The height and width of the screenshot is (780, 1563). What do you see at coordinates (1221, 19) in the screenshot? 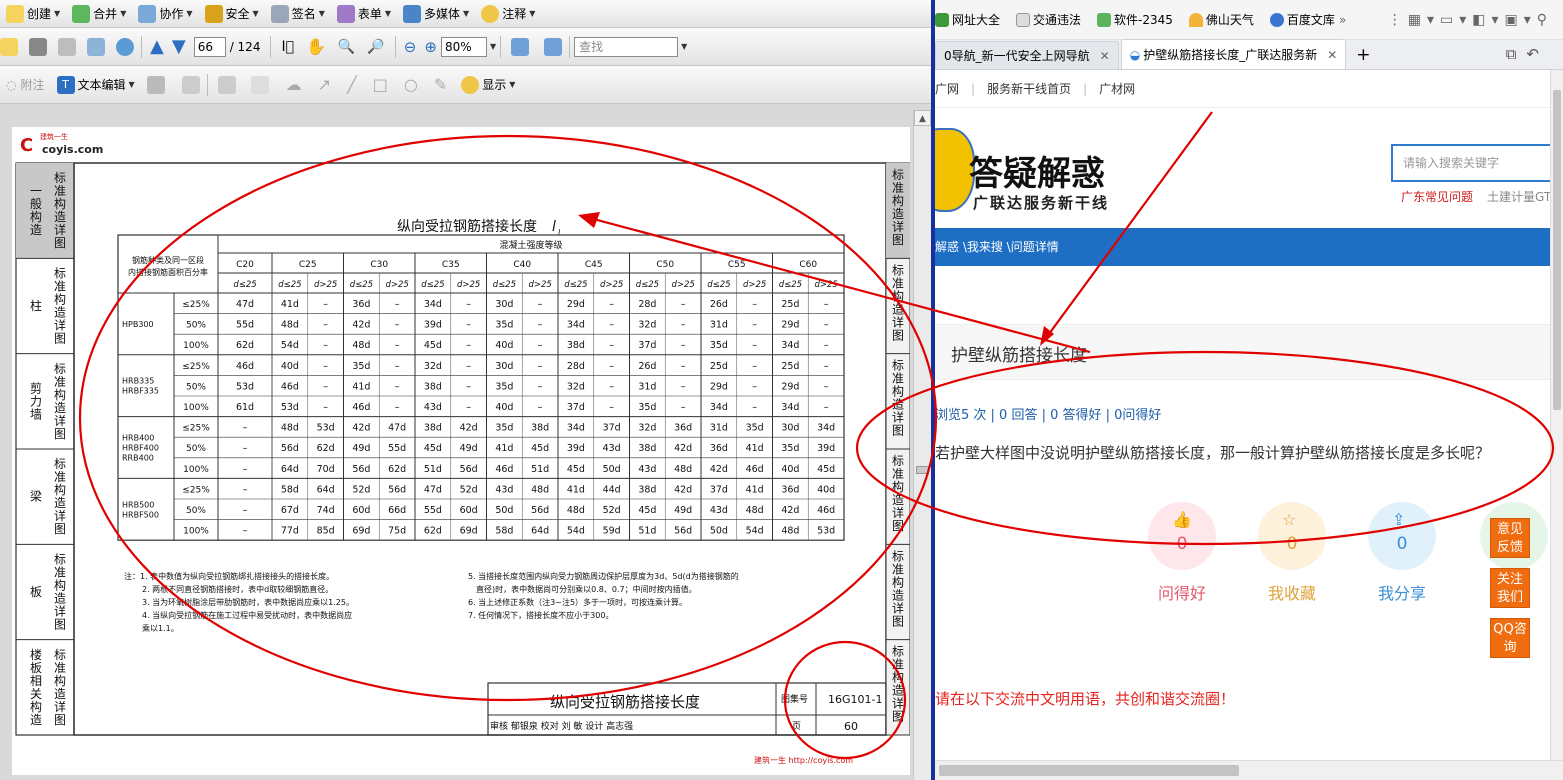
I see `bookmark-item: 佛山天气` at bounding box center [1221, 19].